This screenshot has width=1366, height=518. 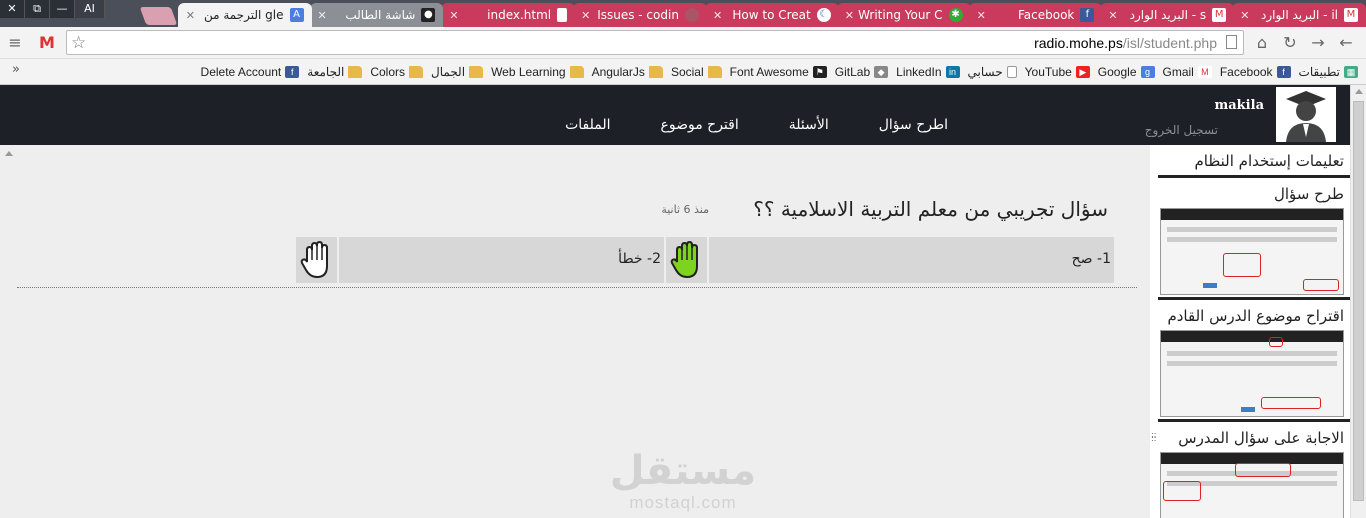 What do you see at coordinates (90, 9) in the screenshot?
I see `profile-button: AI` at bounding box center [90, 9].